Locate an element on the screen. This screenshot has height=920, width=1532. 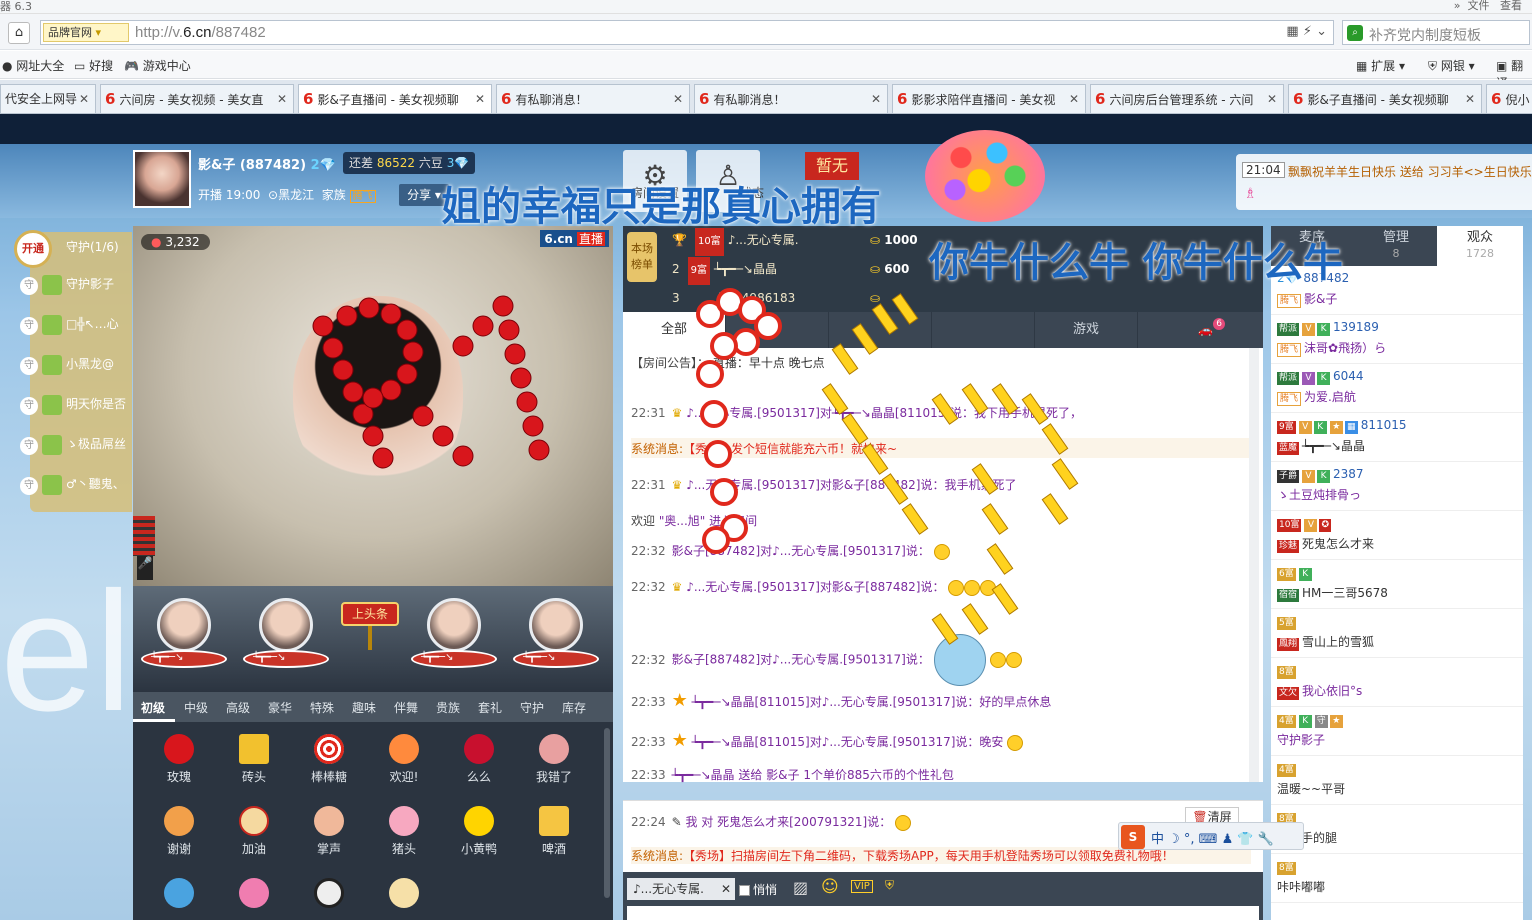
qr-icon: ▦ ⚡ ⌄ is located at coordinates (1306, 31).